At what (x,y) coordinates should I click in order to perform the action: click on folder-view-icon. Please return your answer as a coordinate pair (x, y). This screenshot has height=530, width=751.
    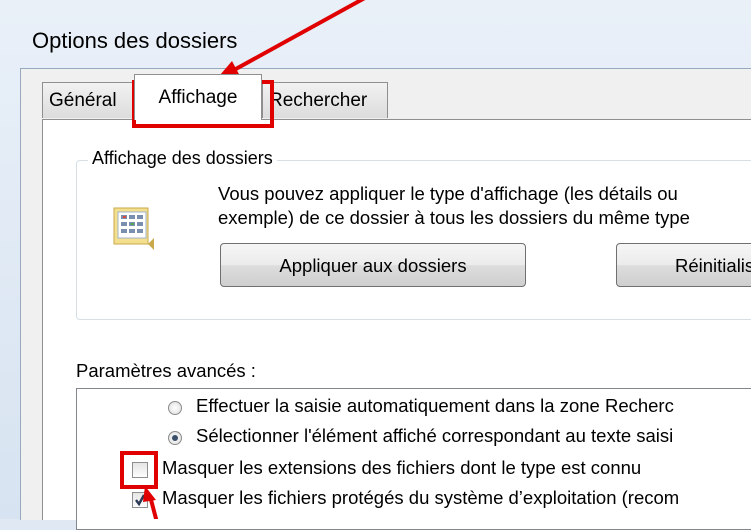
    Looking at the image, I should click on (133, 228).